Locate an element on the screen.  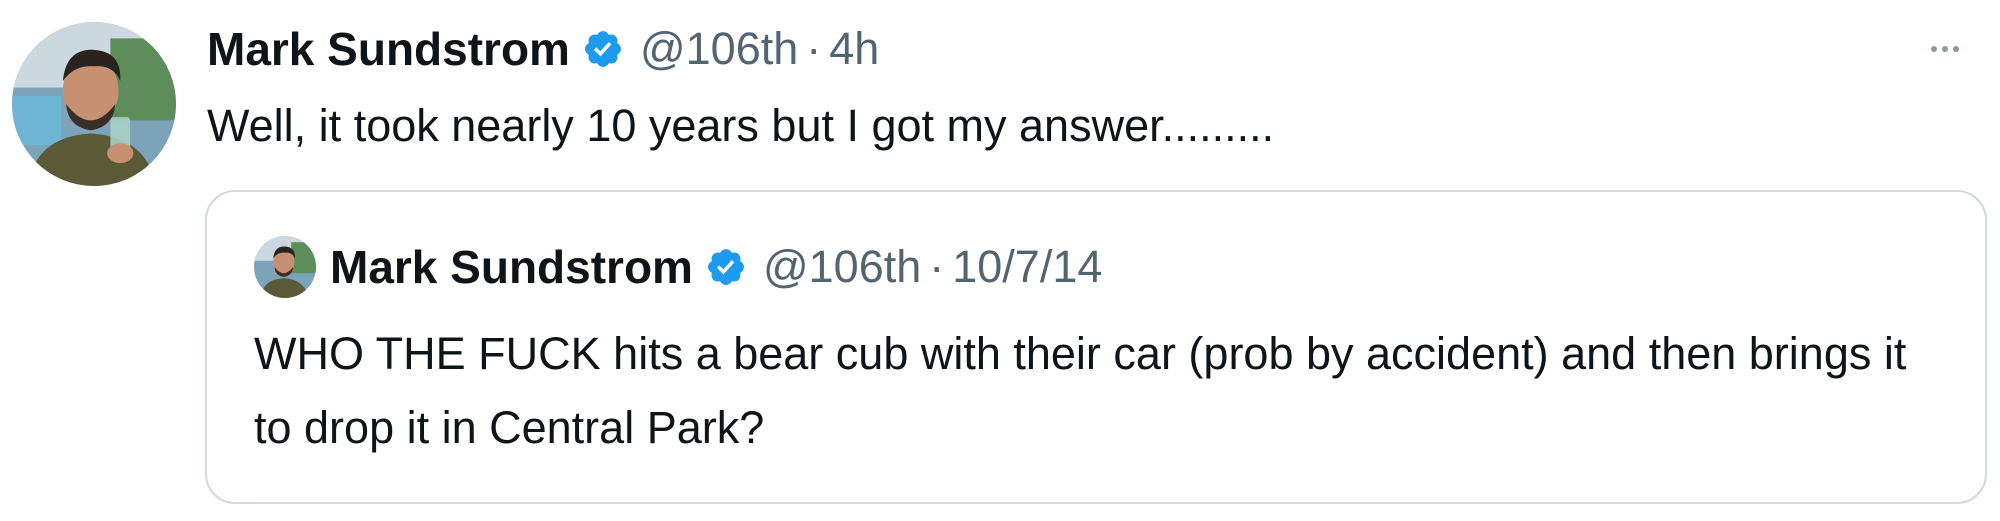
tweet-time: 4h is located at coordinates (854, 49).